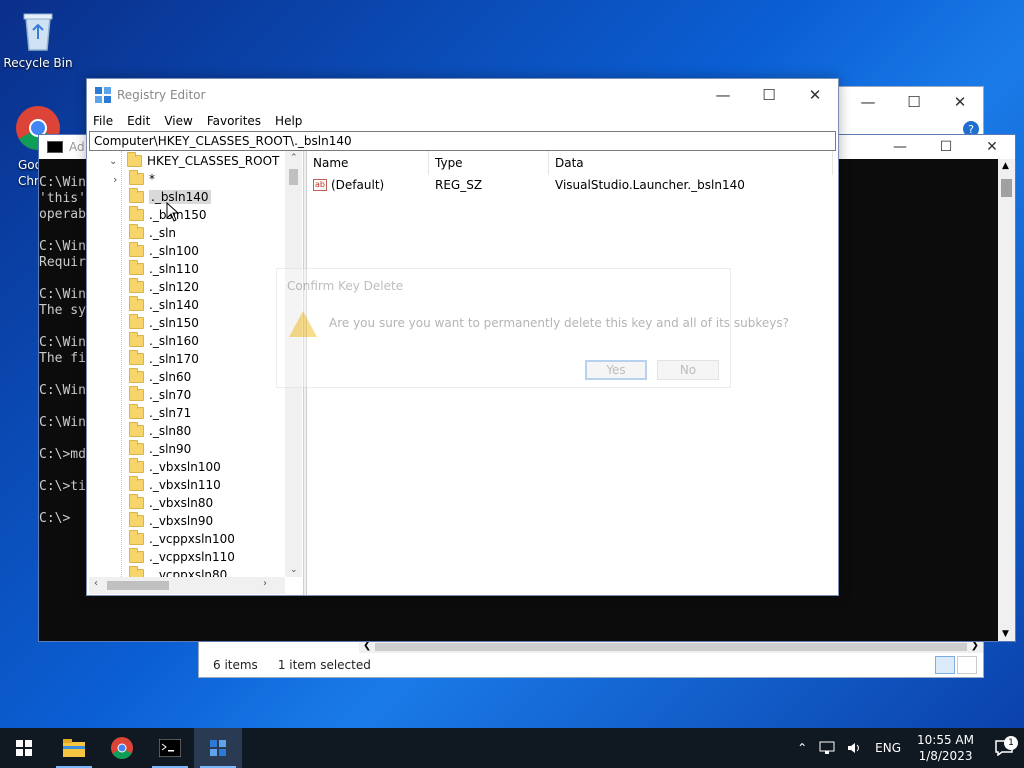 The height and width of the screenshot is (768, 1024). I want to click on console-minimize-button: —, so click(900, 147).